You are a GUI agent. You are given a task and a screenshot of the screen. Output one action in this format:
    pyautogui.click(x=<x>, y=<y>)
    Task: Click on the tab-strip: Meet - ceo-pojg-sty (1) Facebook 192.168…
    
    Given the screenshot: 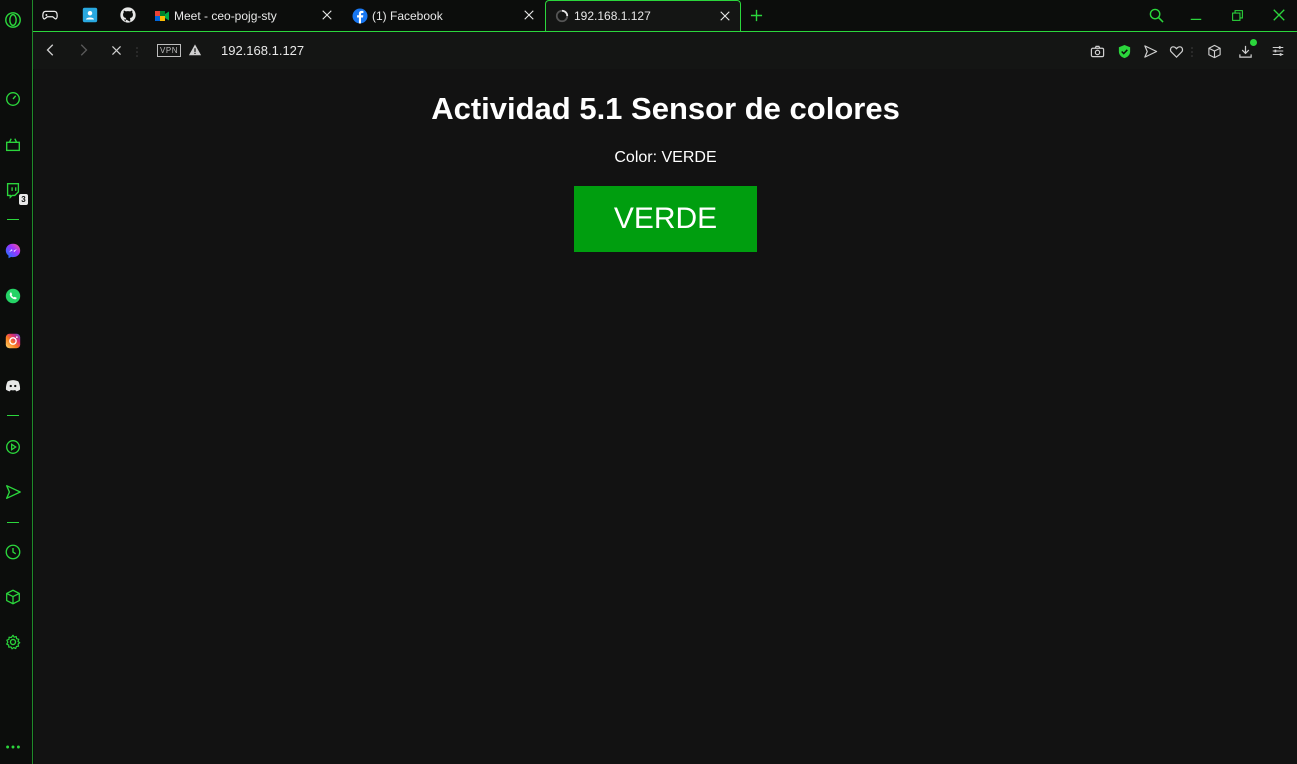 What is the action you would take?
    pyautogui.click(x=665, y=15)
    